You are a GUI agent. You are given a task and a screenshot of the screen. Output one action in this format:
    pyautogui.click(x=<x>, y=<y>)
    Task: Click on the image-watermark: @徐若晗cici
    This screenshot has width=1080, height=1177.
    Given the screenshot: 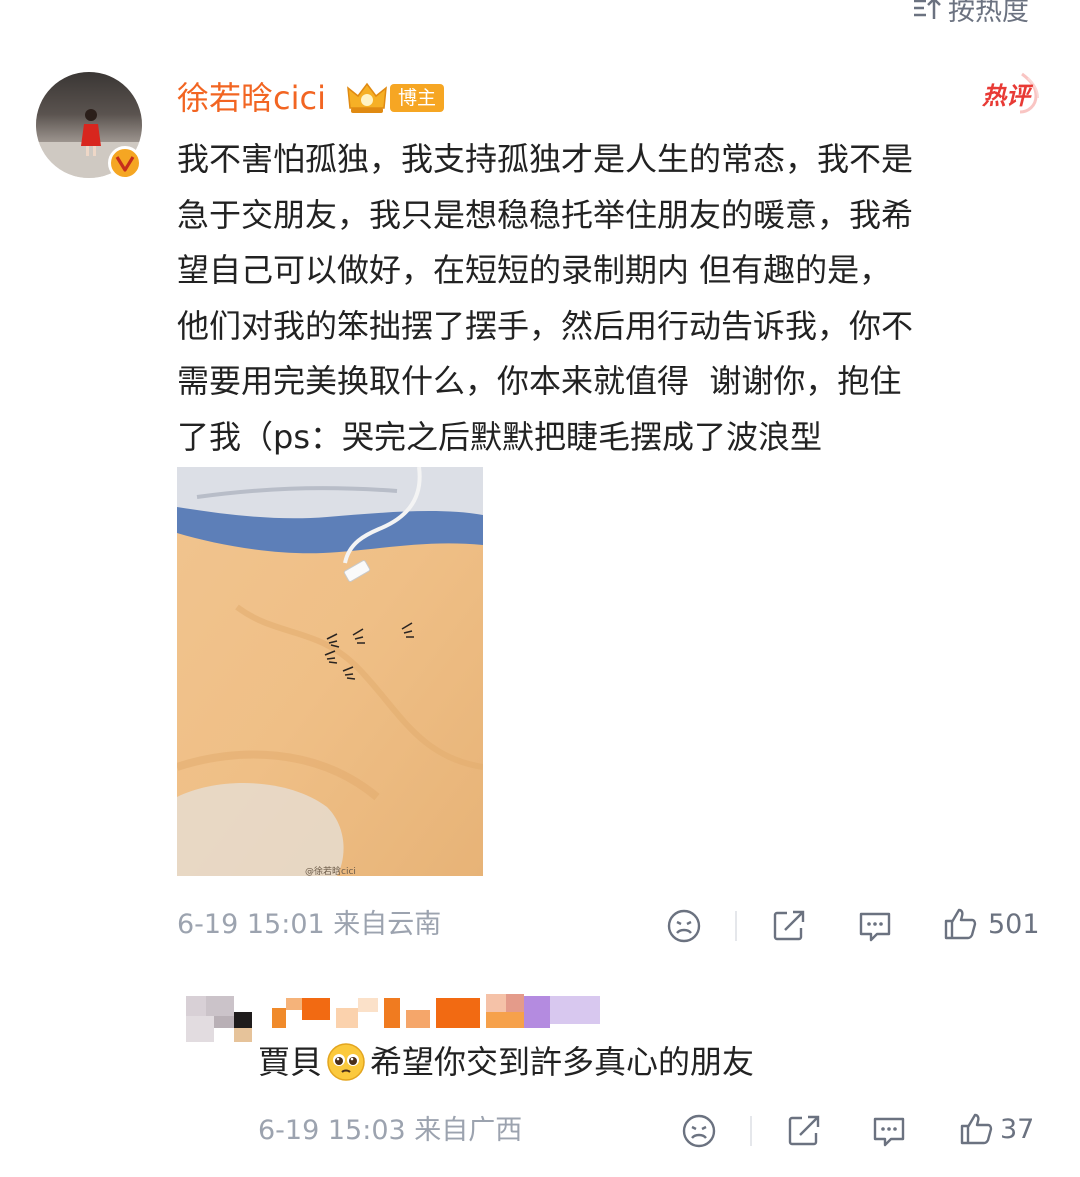 What is the action you would take?
    pyautogui.click(x=330, y=871)
    